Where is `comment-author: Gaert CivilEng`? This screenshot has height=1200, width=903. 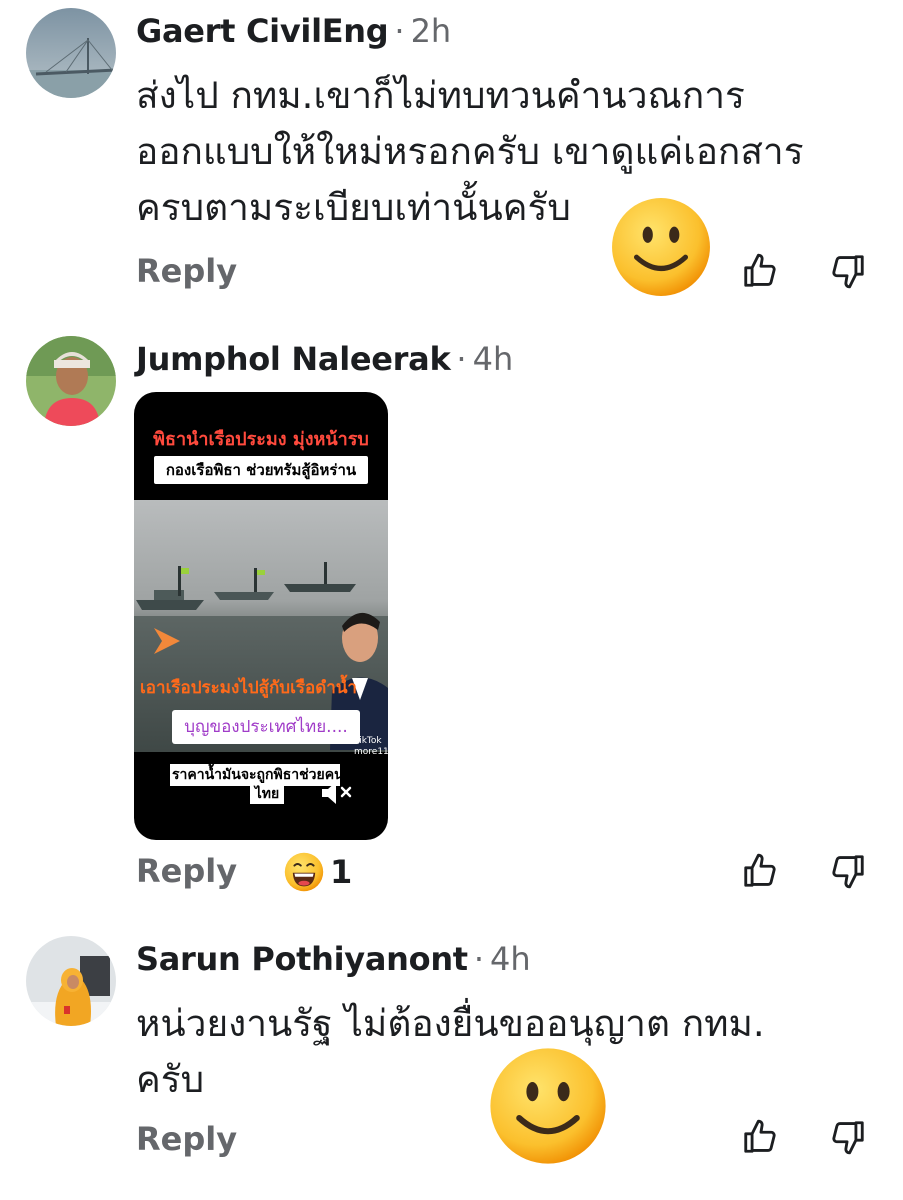 comment-author: Gaert CivilEng is located at coordinates (262, 31).